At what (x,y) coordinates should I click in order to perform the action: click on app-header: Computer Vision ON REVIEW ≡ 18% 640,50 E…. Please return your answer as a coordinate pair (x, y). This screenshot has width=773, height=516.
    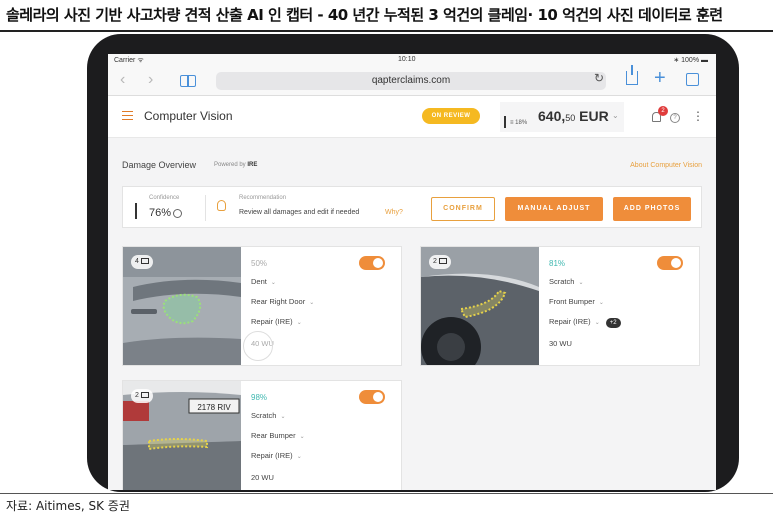
    Looking at the image, I should click on (412, 117).